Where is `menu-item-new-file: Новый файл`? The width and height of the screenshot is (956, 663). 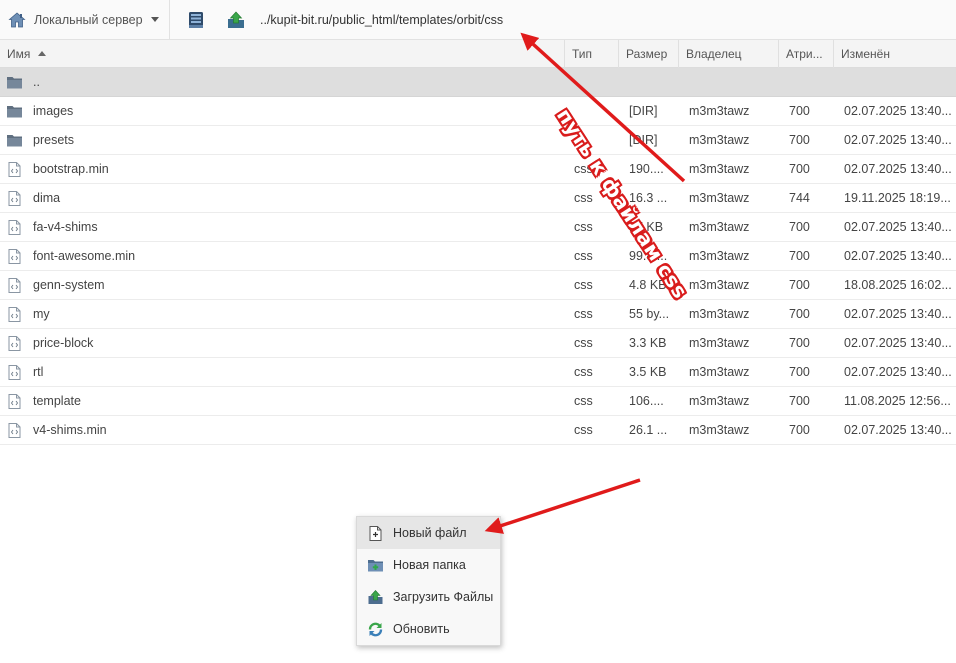 menu-item-new-file: Новый файл is located at coordinates (428, 533).